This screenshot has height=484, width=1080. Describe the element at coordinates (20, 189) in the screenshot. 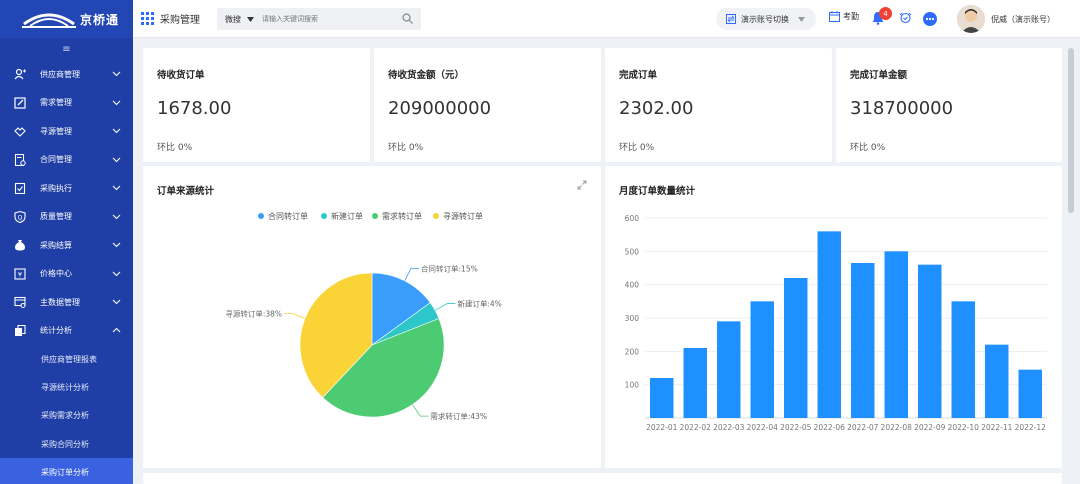

I see `clipboard-check-icon` at that location.